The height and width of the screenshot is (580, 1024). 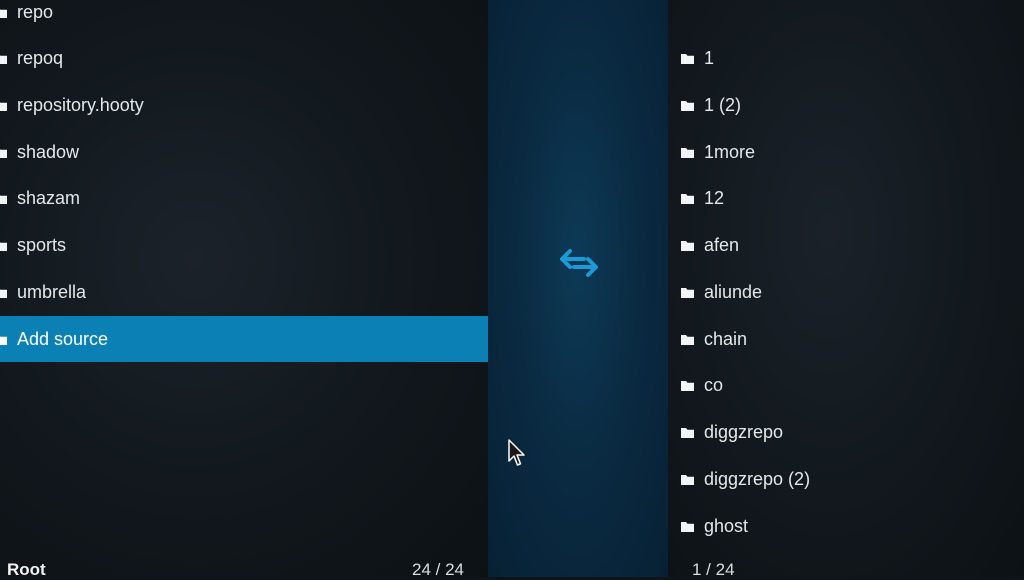 What do you see at coordinates (846, 105) in the screenshot?
I see `list-item: 1 (2)` at bounding box center [846, 105].